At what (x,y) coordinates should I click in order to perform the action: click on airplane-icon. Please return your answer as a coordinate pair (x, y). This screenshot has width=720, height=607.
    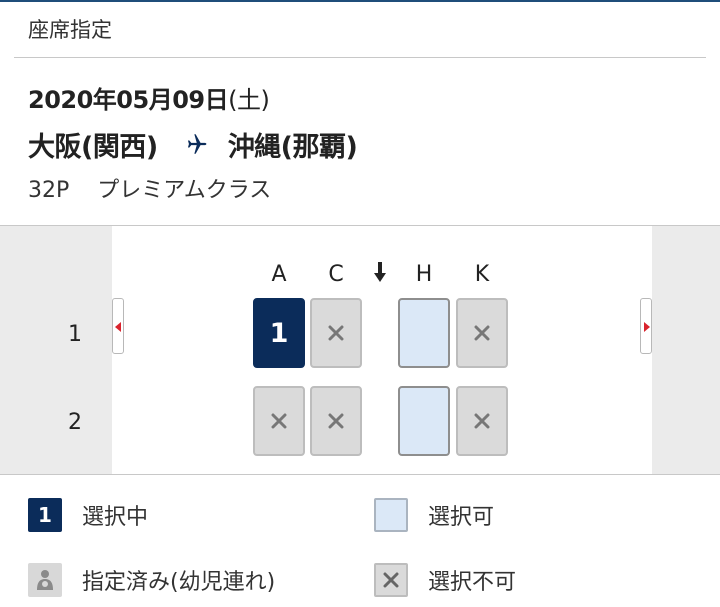
    Looking at the image, I should click on (197, 144).